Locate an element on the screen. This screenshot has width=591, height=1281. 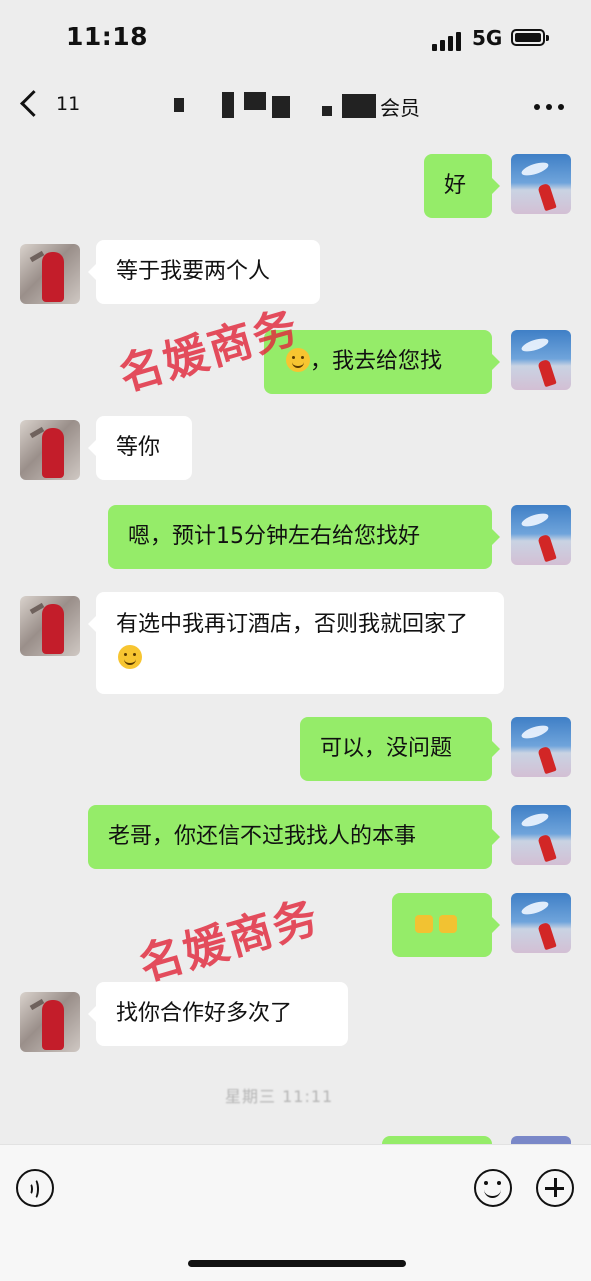
message-text: 可以，没问题 is located at coordinates (386, 748).